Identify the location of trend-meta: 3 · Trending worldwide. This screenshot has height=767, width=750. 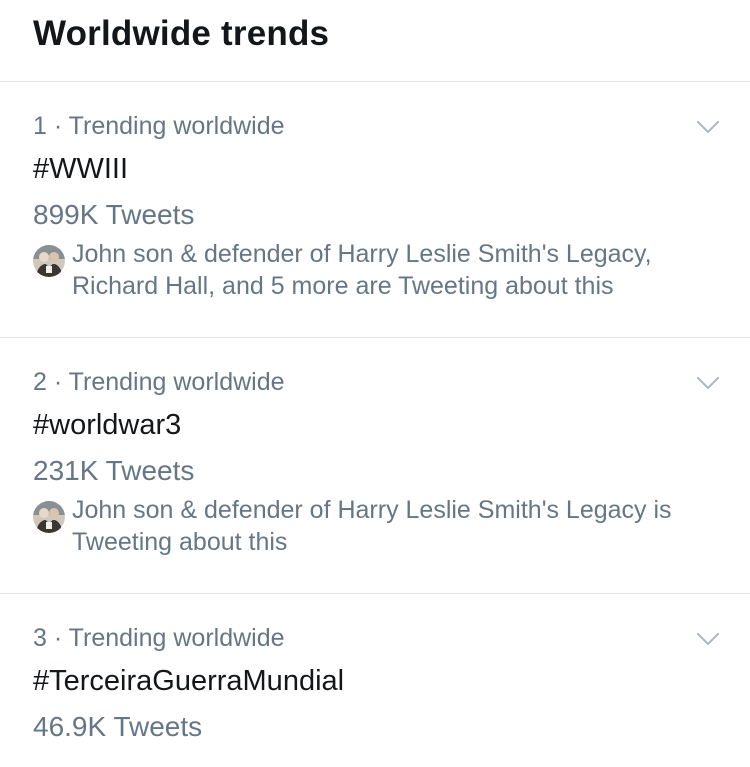
(159, 638).